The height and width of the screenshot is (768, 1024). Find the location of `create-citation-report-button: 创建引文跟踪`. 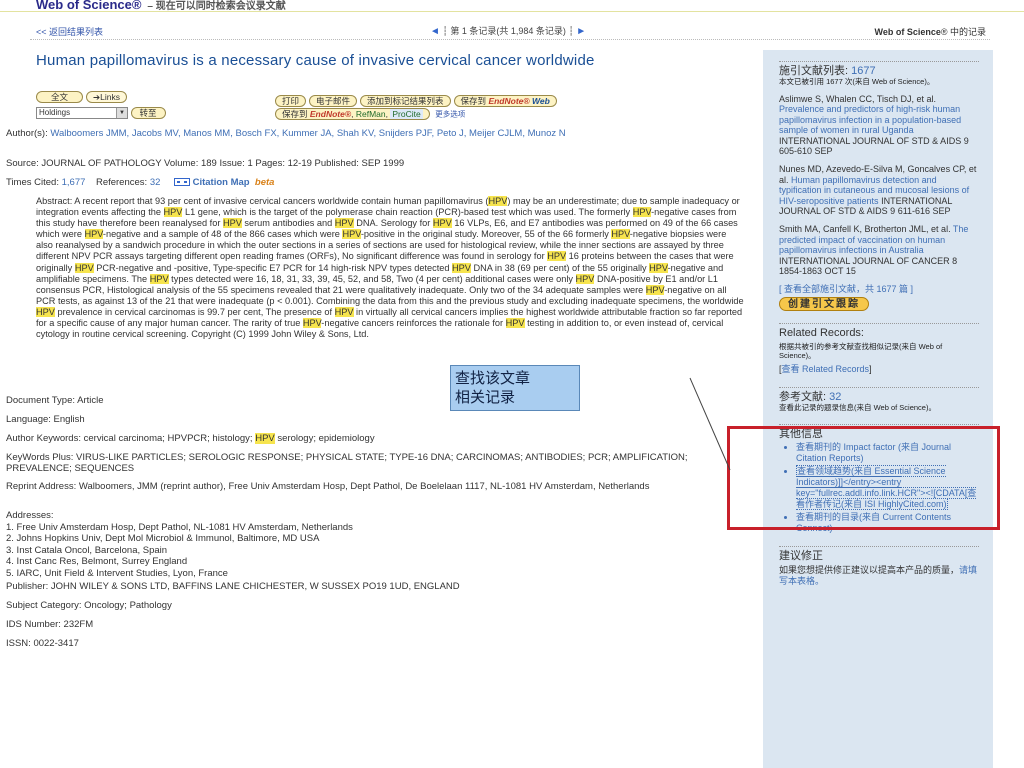

create-citation-report-button: 创建引文跟踪 is located at coordinates (824, 303).